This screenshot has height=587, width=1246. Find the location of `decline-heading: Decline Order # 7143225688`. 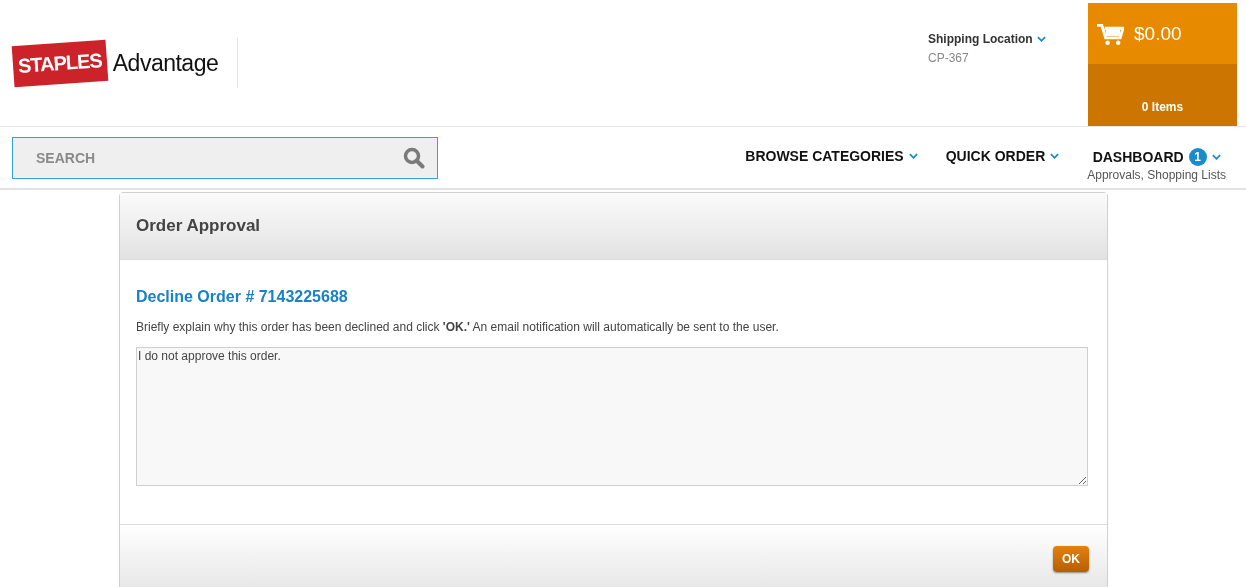

decline-heading: Decline Order # 7143225688 is located at coordinates (242, 297).